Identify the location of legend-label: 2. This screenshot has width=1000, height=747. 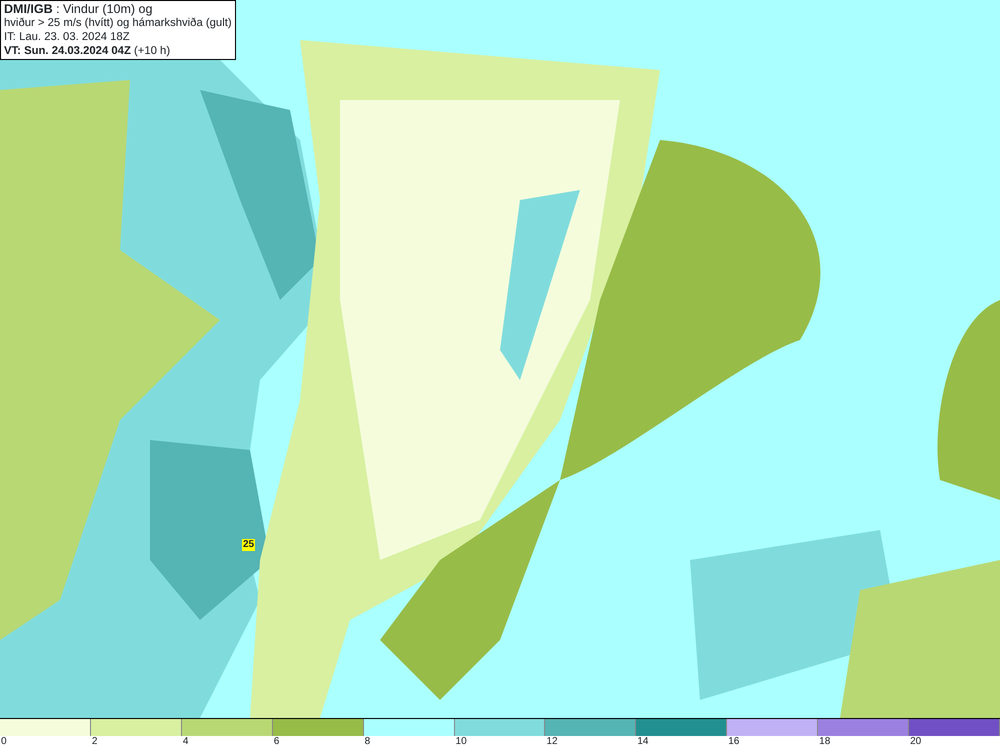
(94, 741).